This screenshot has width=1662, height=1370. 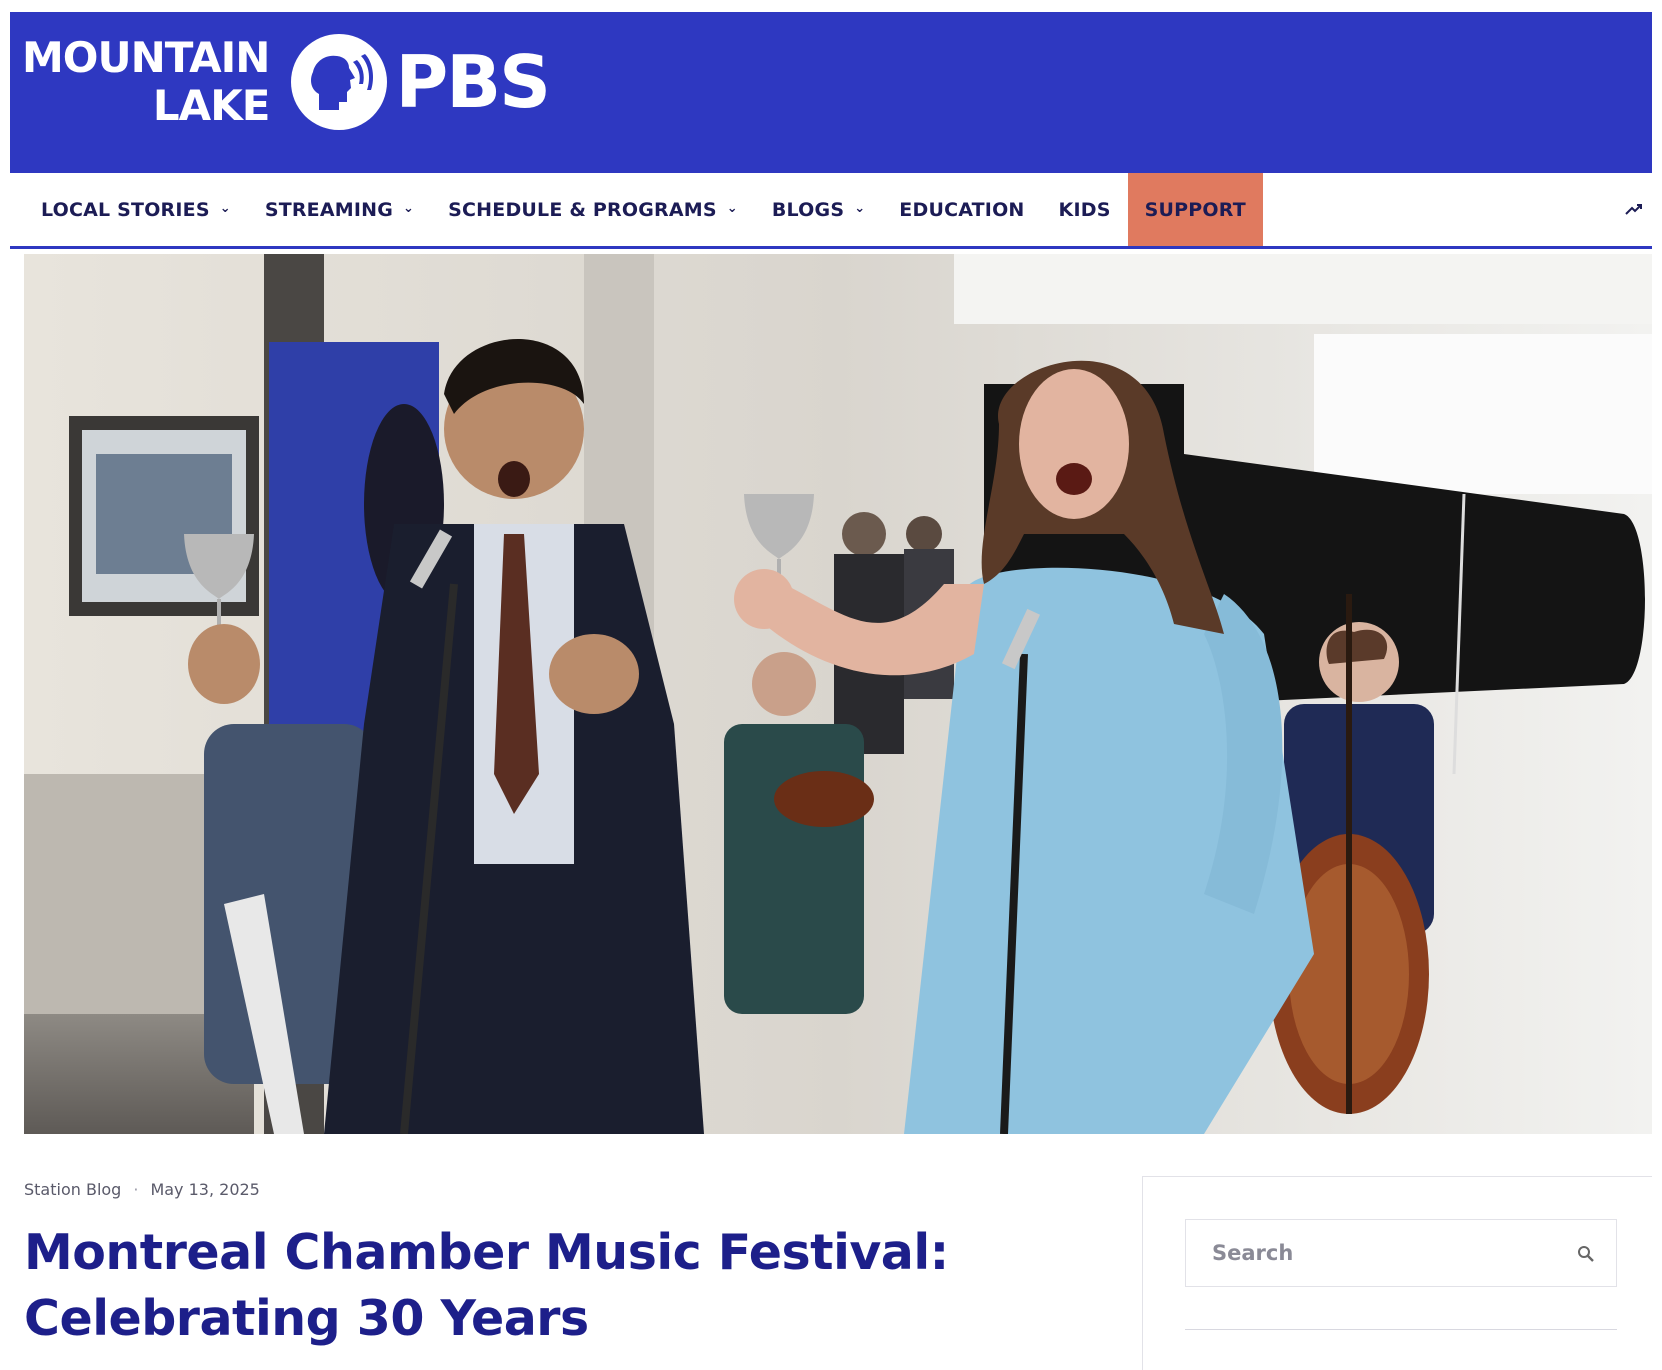 I want to click on nav-education: EDUCATION, so click(x=961, y=209).